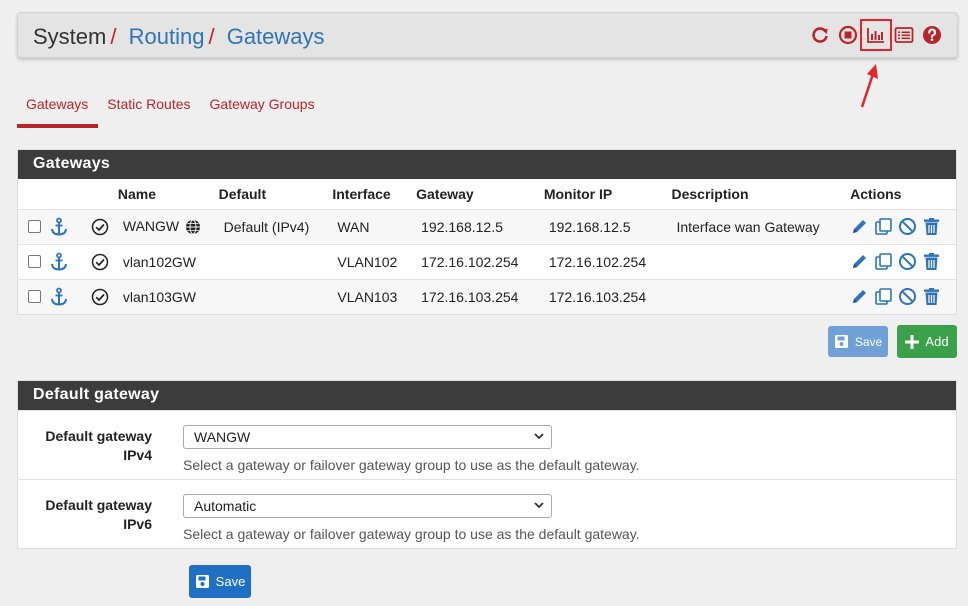 The height and width of the screenshot is (606, 968). What do you see at coordinates (367, 506) in the screenshot?
I see `default-gateway-ipv6-select: Automatic` at bounding box center [367, 506].